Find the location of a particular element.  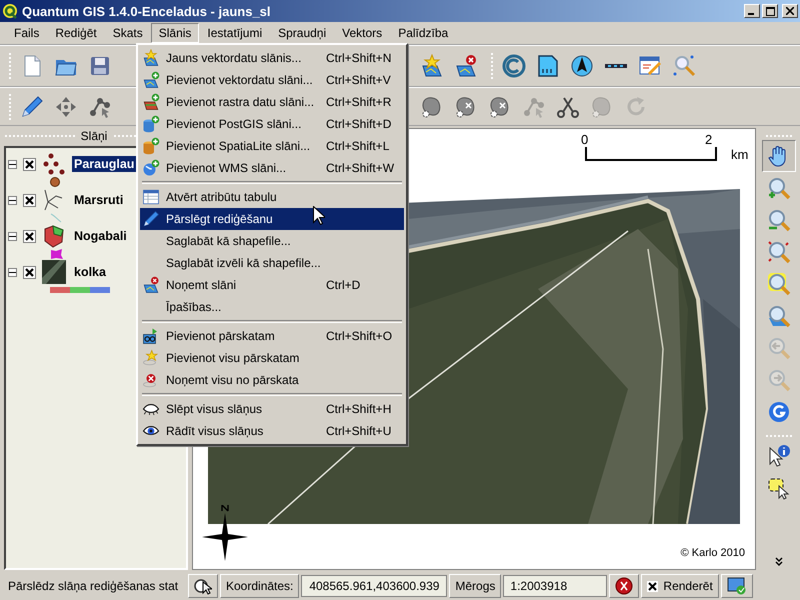

menu-item: Jauns vektordatu slānis... Ctrl+Shift+N is located at coordinates (272, 58).